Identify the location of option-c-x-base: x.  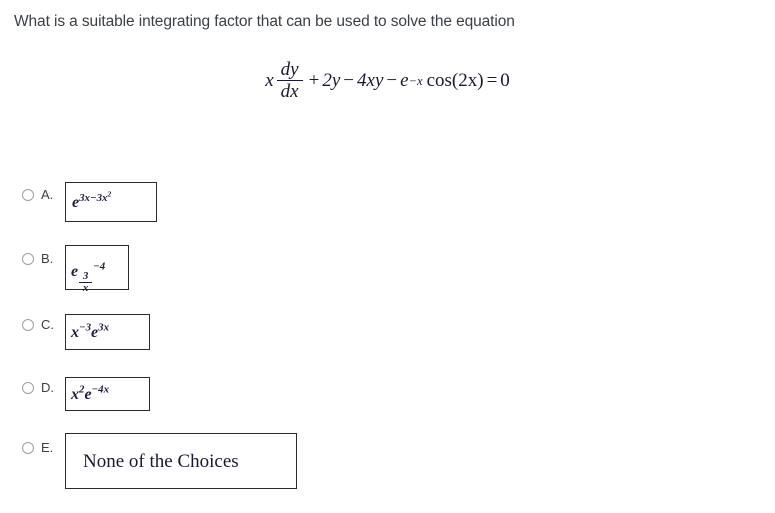
(75, 332).